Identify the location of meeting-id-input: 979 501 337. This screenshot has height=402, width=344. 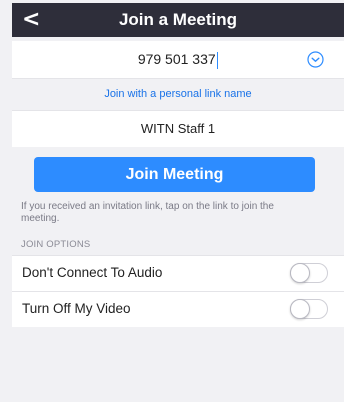
(178, 59).